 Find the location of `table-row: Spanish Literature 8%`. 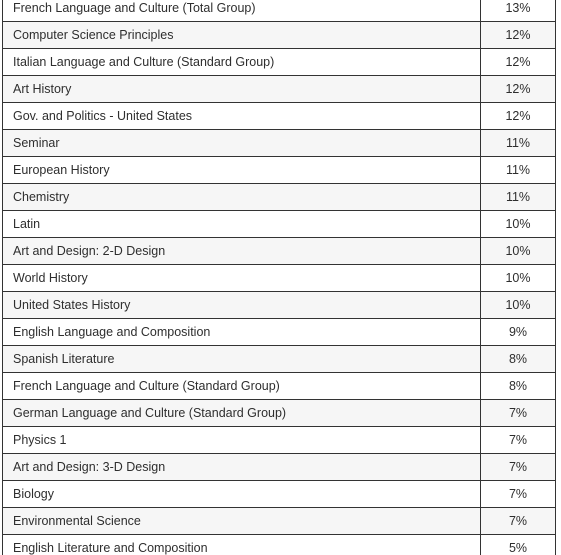

table-row: Spanish Literature 8% is located at coordinates (279, 359).